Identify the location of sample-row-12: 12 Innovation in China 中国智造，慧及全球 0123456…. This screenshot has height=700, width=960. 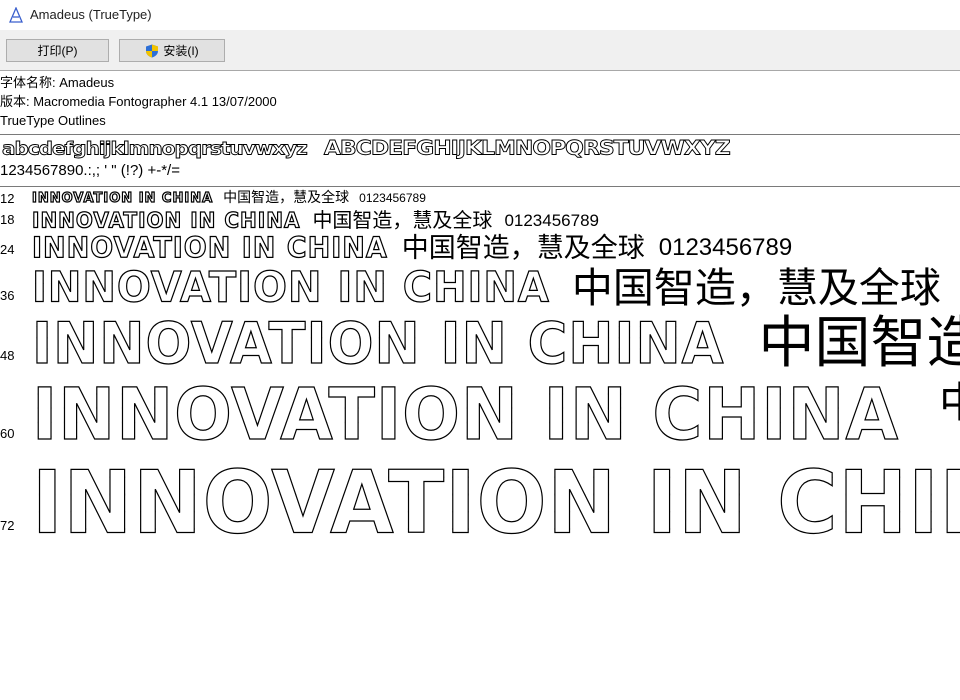
(480, 198).